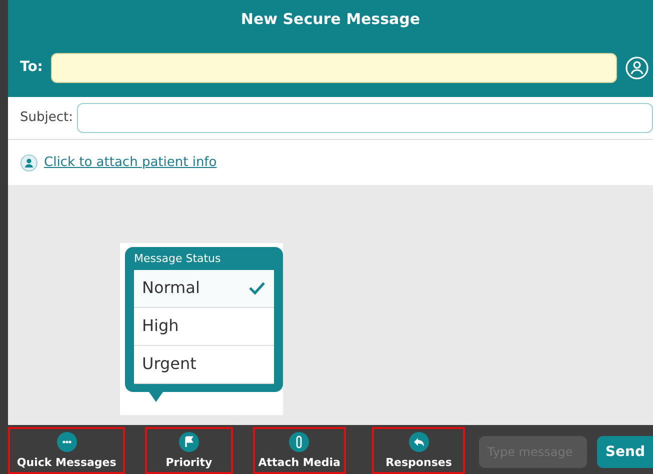 Image resolution: width=653 pixels, height=474 pixels. What do you see at coordinates (364, 118) in the screenshot?
I see `subject-field` at bounding box center [364, 118].